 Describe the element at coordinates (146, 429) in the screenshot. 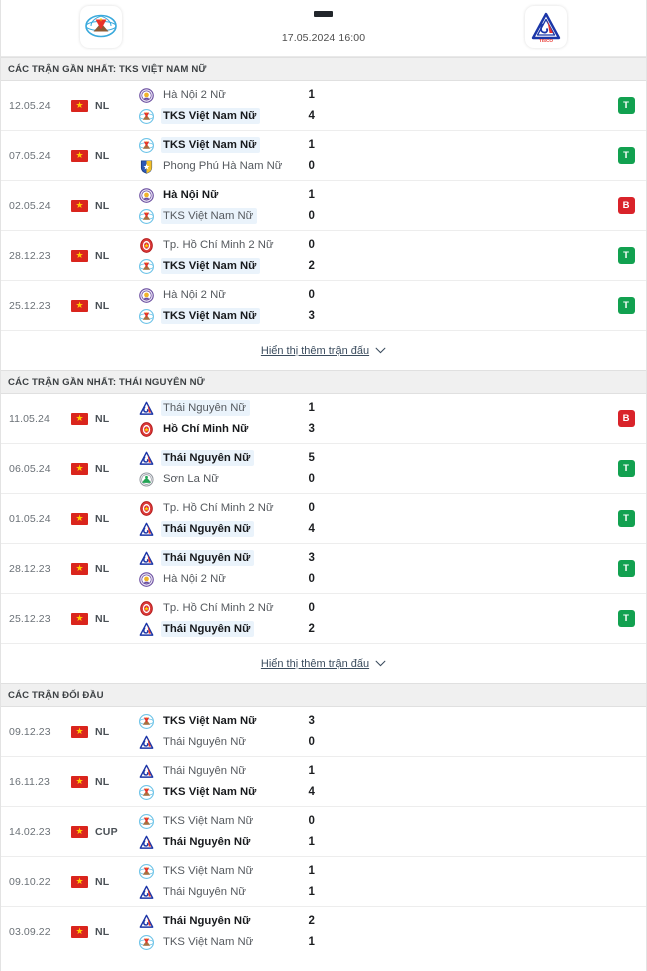

I see `ho-chi-minh-crest-icon` at that location.